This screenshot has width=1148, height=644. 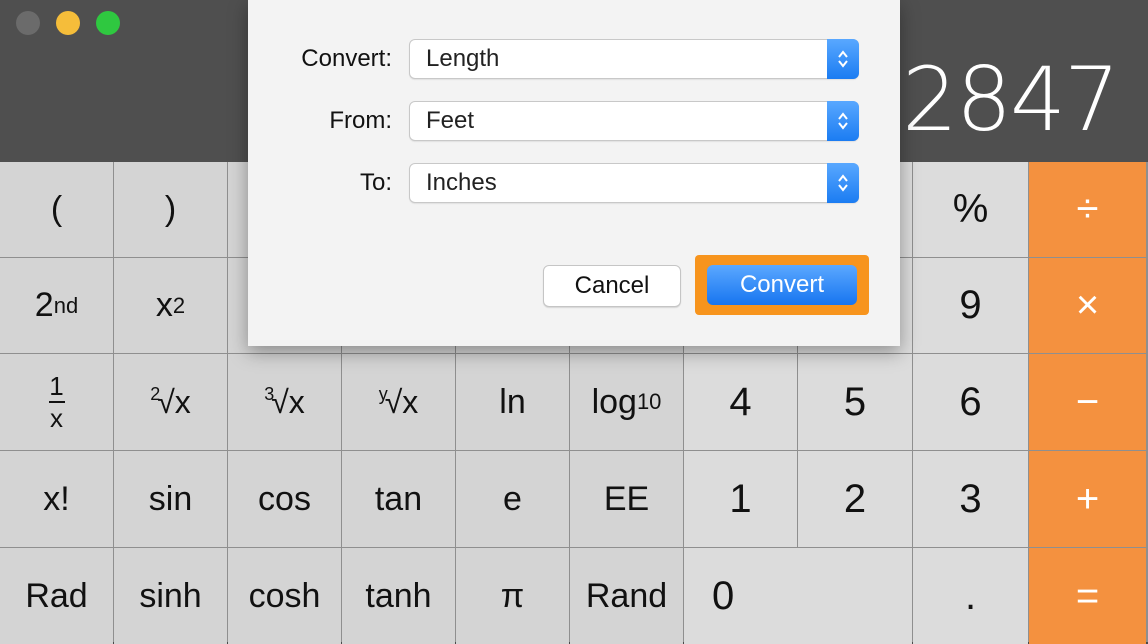 I want to click on equals-key: =, so click(x=1087, y=596).